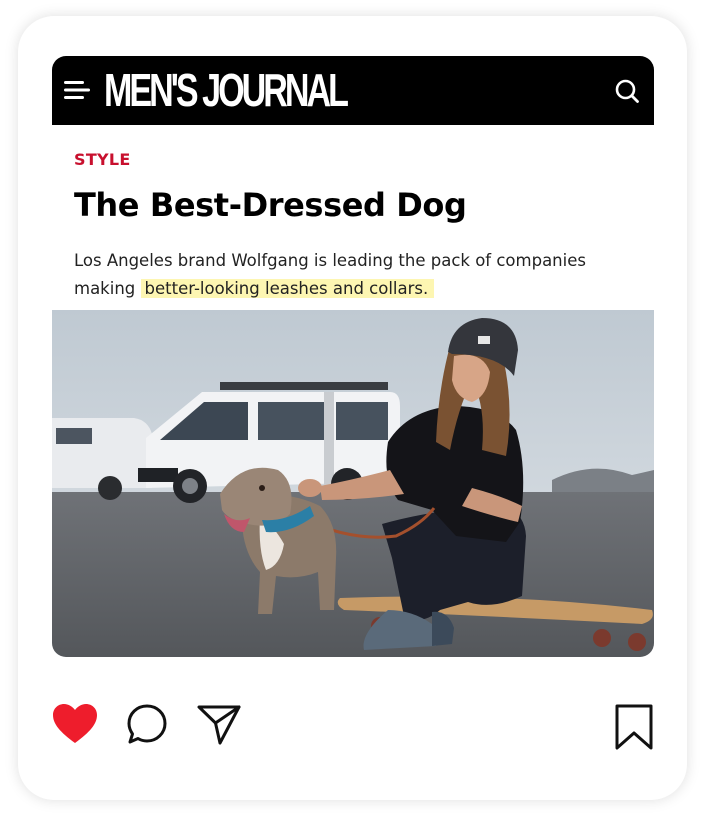 The width and height of the screenshot is (705, 817). I want to click on article-headline: The Best-Dressed Dog, so click(270, 205).